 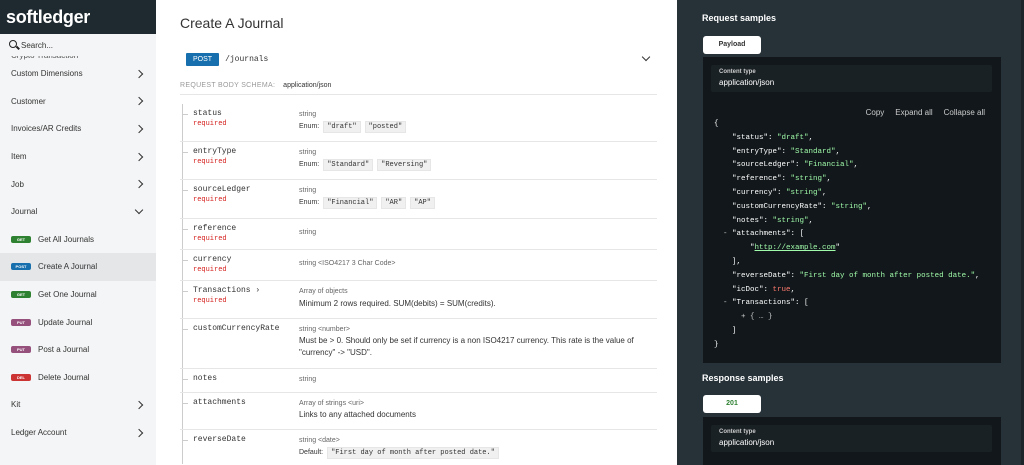 I want to click on sidebar-item-journal: Journal, so click(x=78, y=212).